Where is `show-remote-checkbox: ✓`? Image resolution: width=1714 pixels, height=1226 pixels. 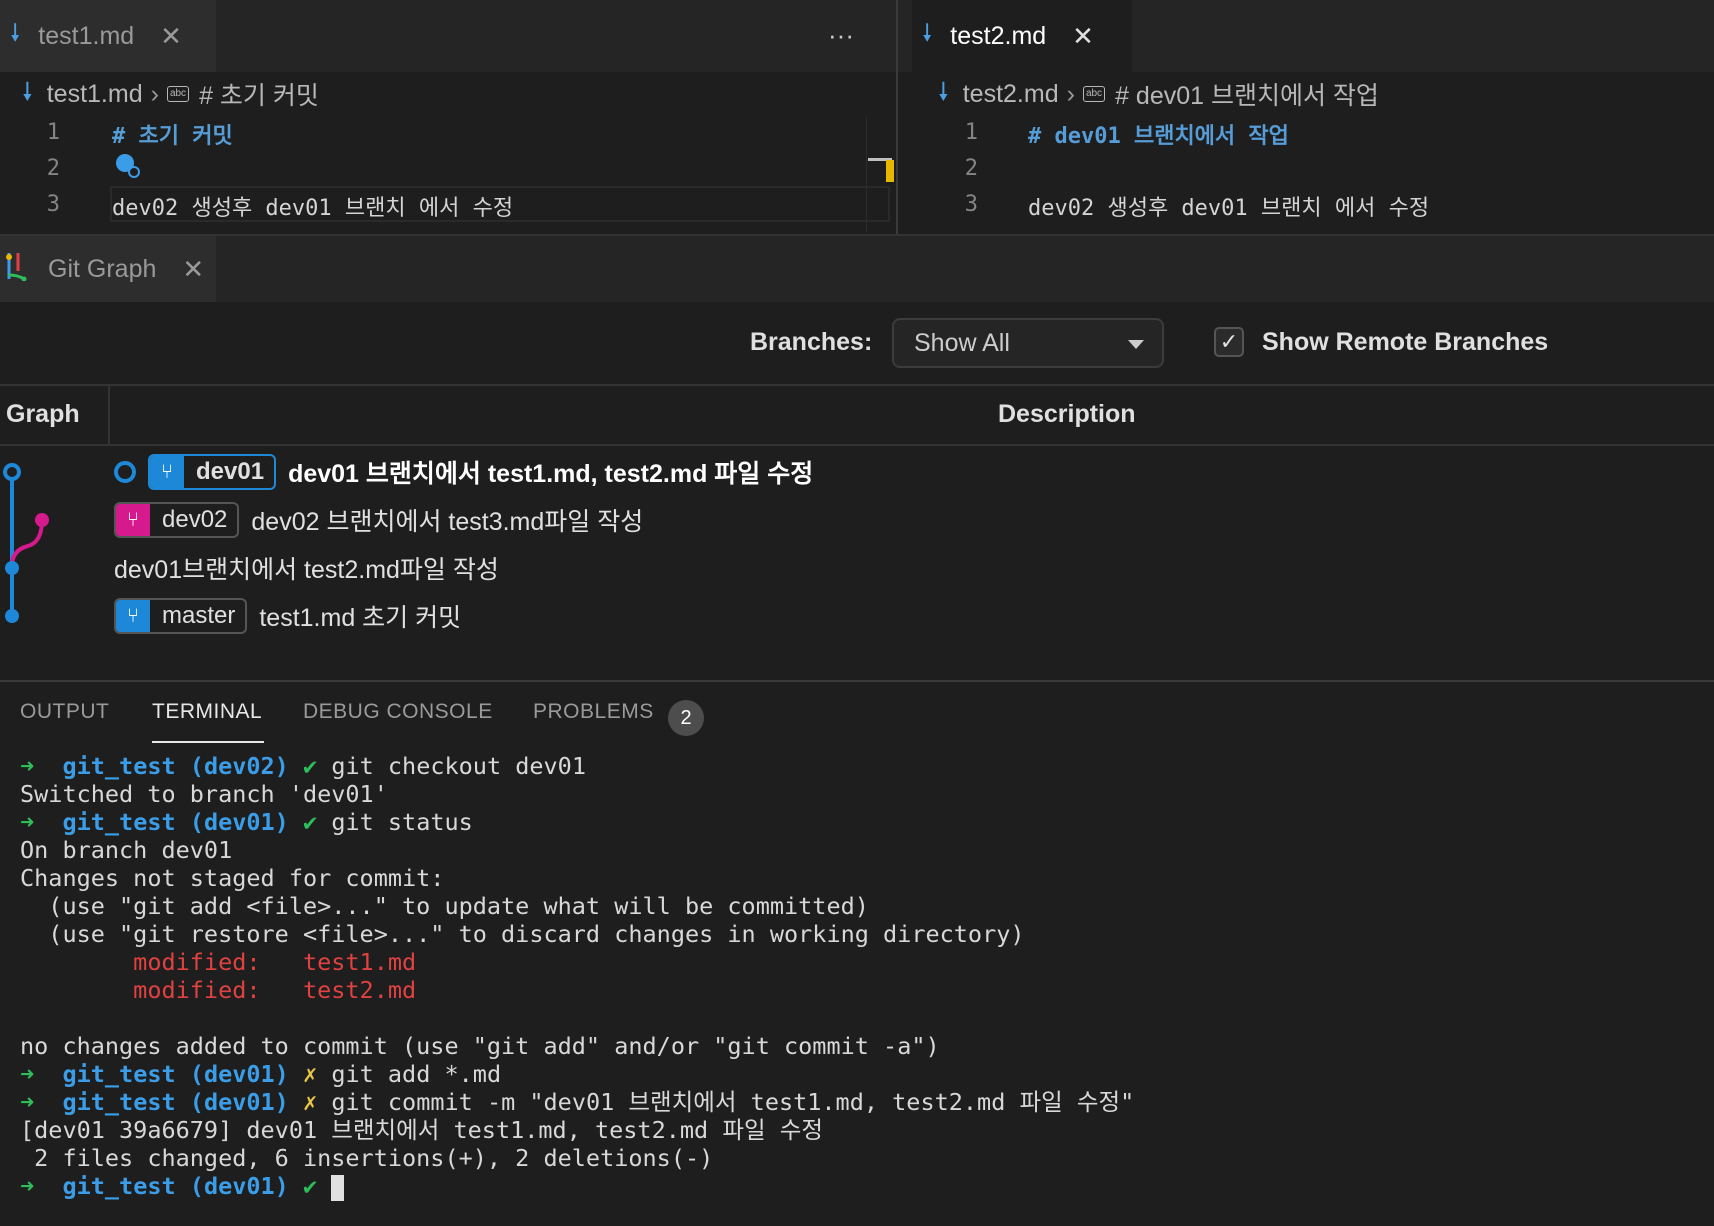
show-remote-checkbox: ✓ is located at coordinates (1229, 342).